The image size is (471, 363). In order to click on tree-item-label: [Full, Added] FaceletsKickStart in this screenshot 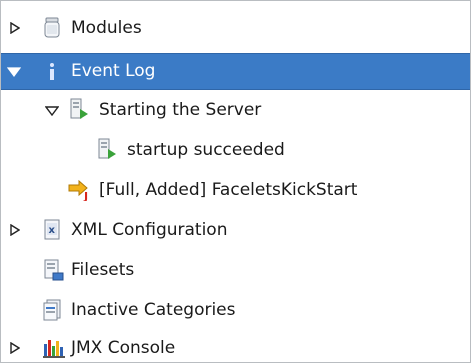, I will do `click(228, 190)`.